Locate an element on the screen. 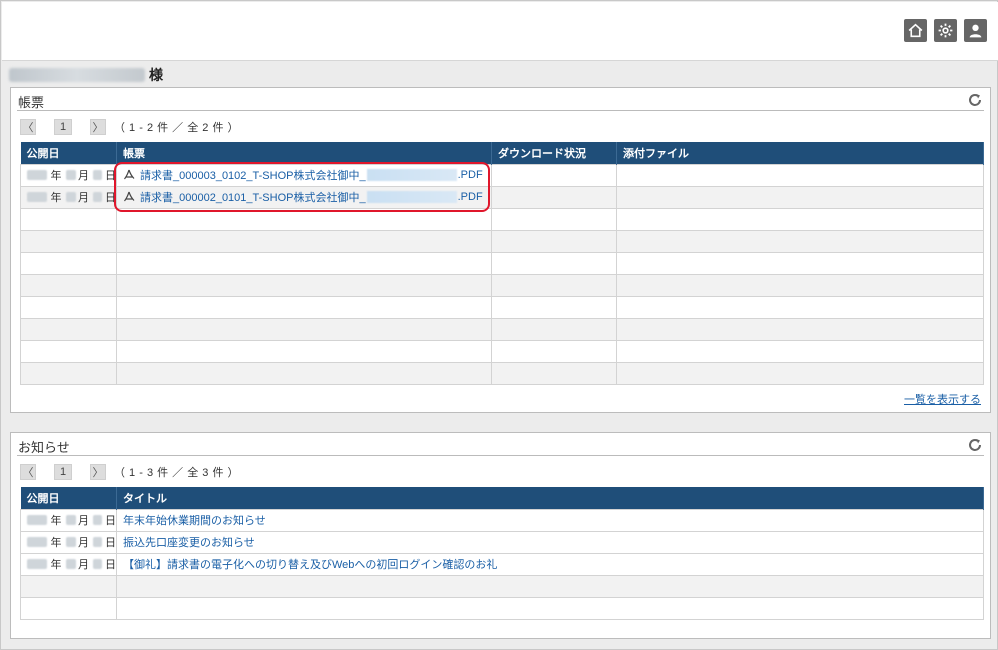 Image resolution: width=998 pixels, height=650 pixels. notice-title-cell: 振込先口座変更のお知らせ is located at coordinates (550, 542).